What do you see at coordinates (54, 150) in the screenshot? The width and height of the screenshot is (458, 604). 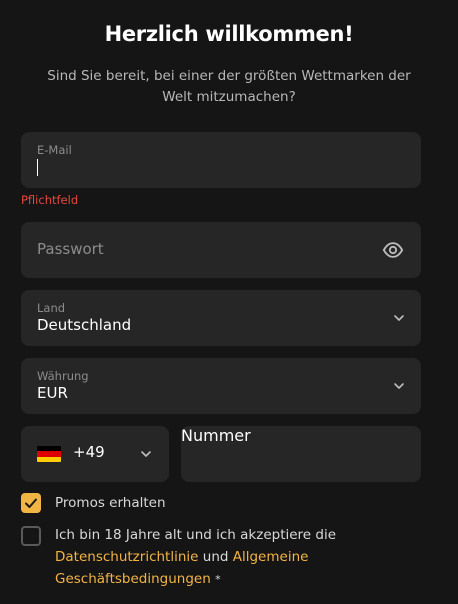 I see `email-label: E-Mail` at bounding box center [54, 150].